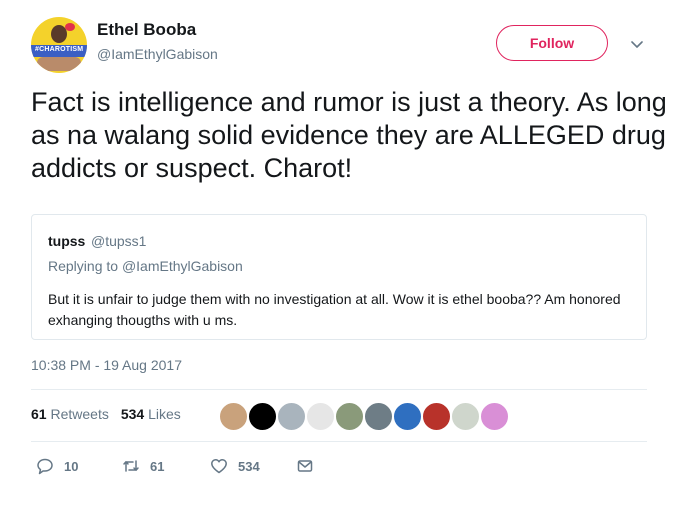 This screenshot has height=507, width=686. Describe the element at coordinates (71, 466) in the screenshot. I see `reply-count: 10` at that location.